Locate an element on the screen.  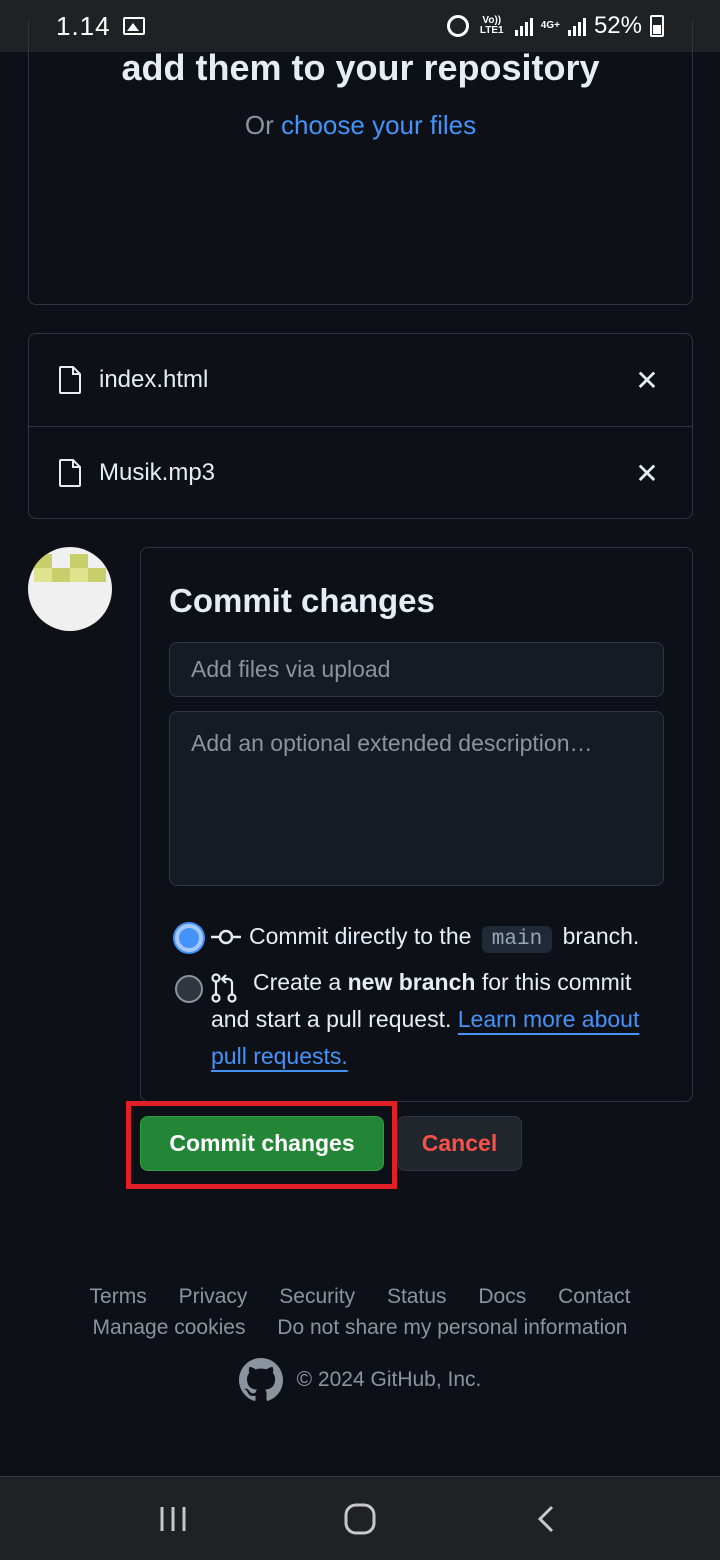
cancel-button: Cancel is located at coordinates (459, 1143).